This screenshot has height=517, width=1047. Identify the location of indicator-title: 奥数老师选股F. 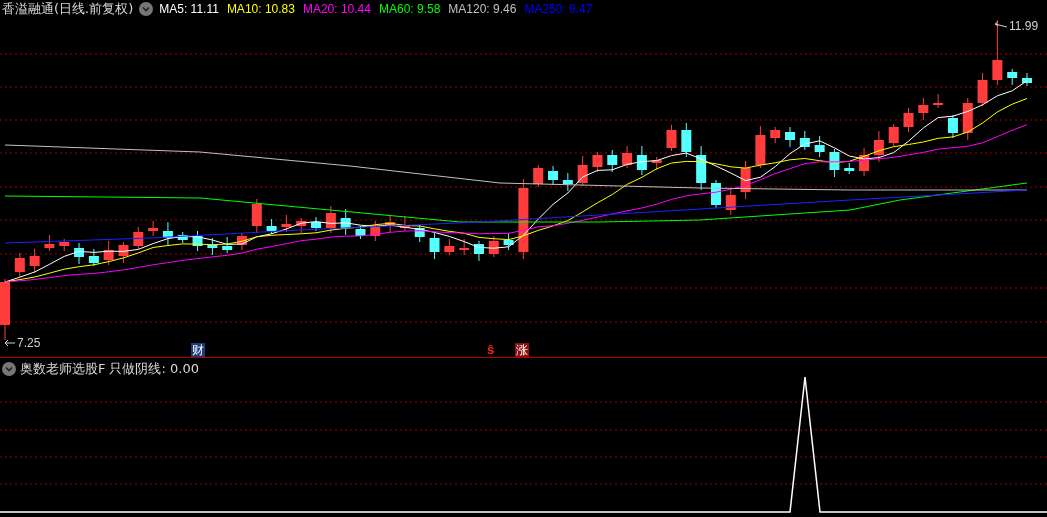
(63, 369).